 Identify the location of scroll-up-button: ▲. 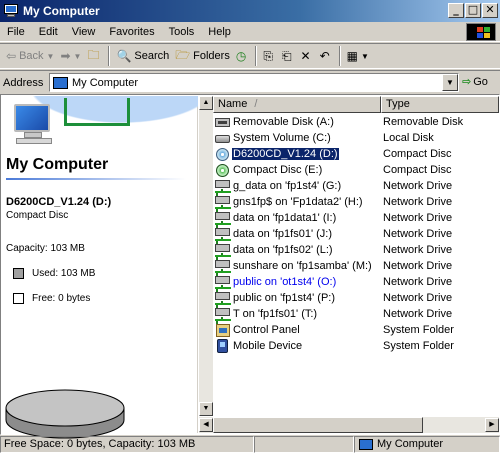
(206, 103).